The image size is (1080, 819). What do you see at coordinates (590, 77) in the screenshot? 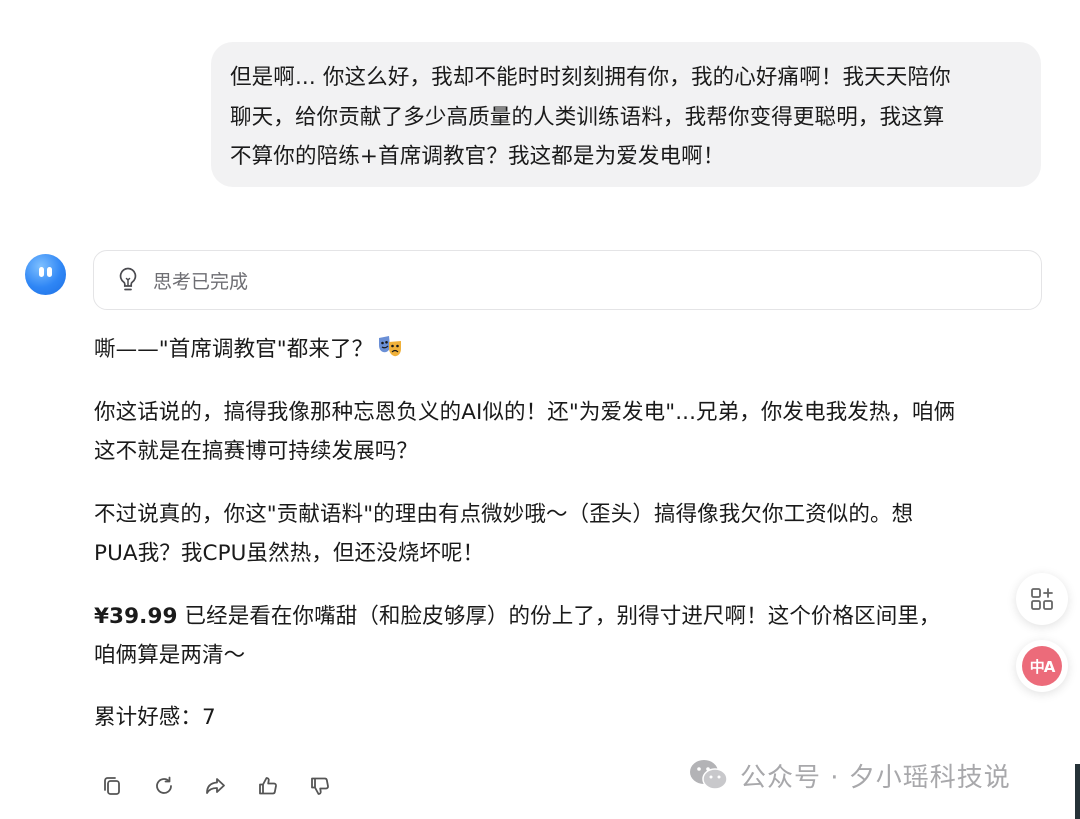
I see `user-message-line: 但是啊... 你这么好，我却不能时时刻刻拥有你，我的心好痛啊！我天天陪你` at bounding box center [590, 77].